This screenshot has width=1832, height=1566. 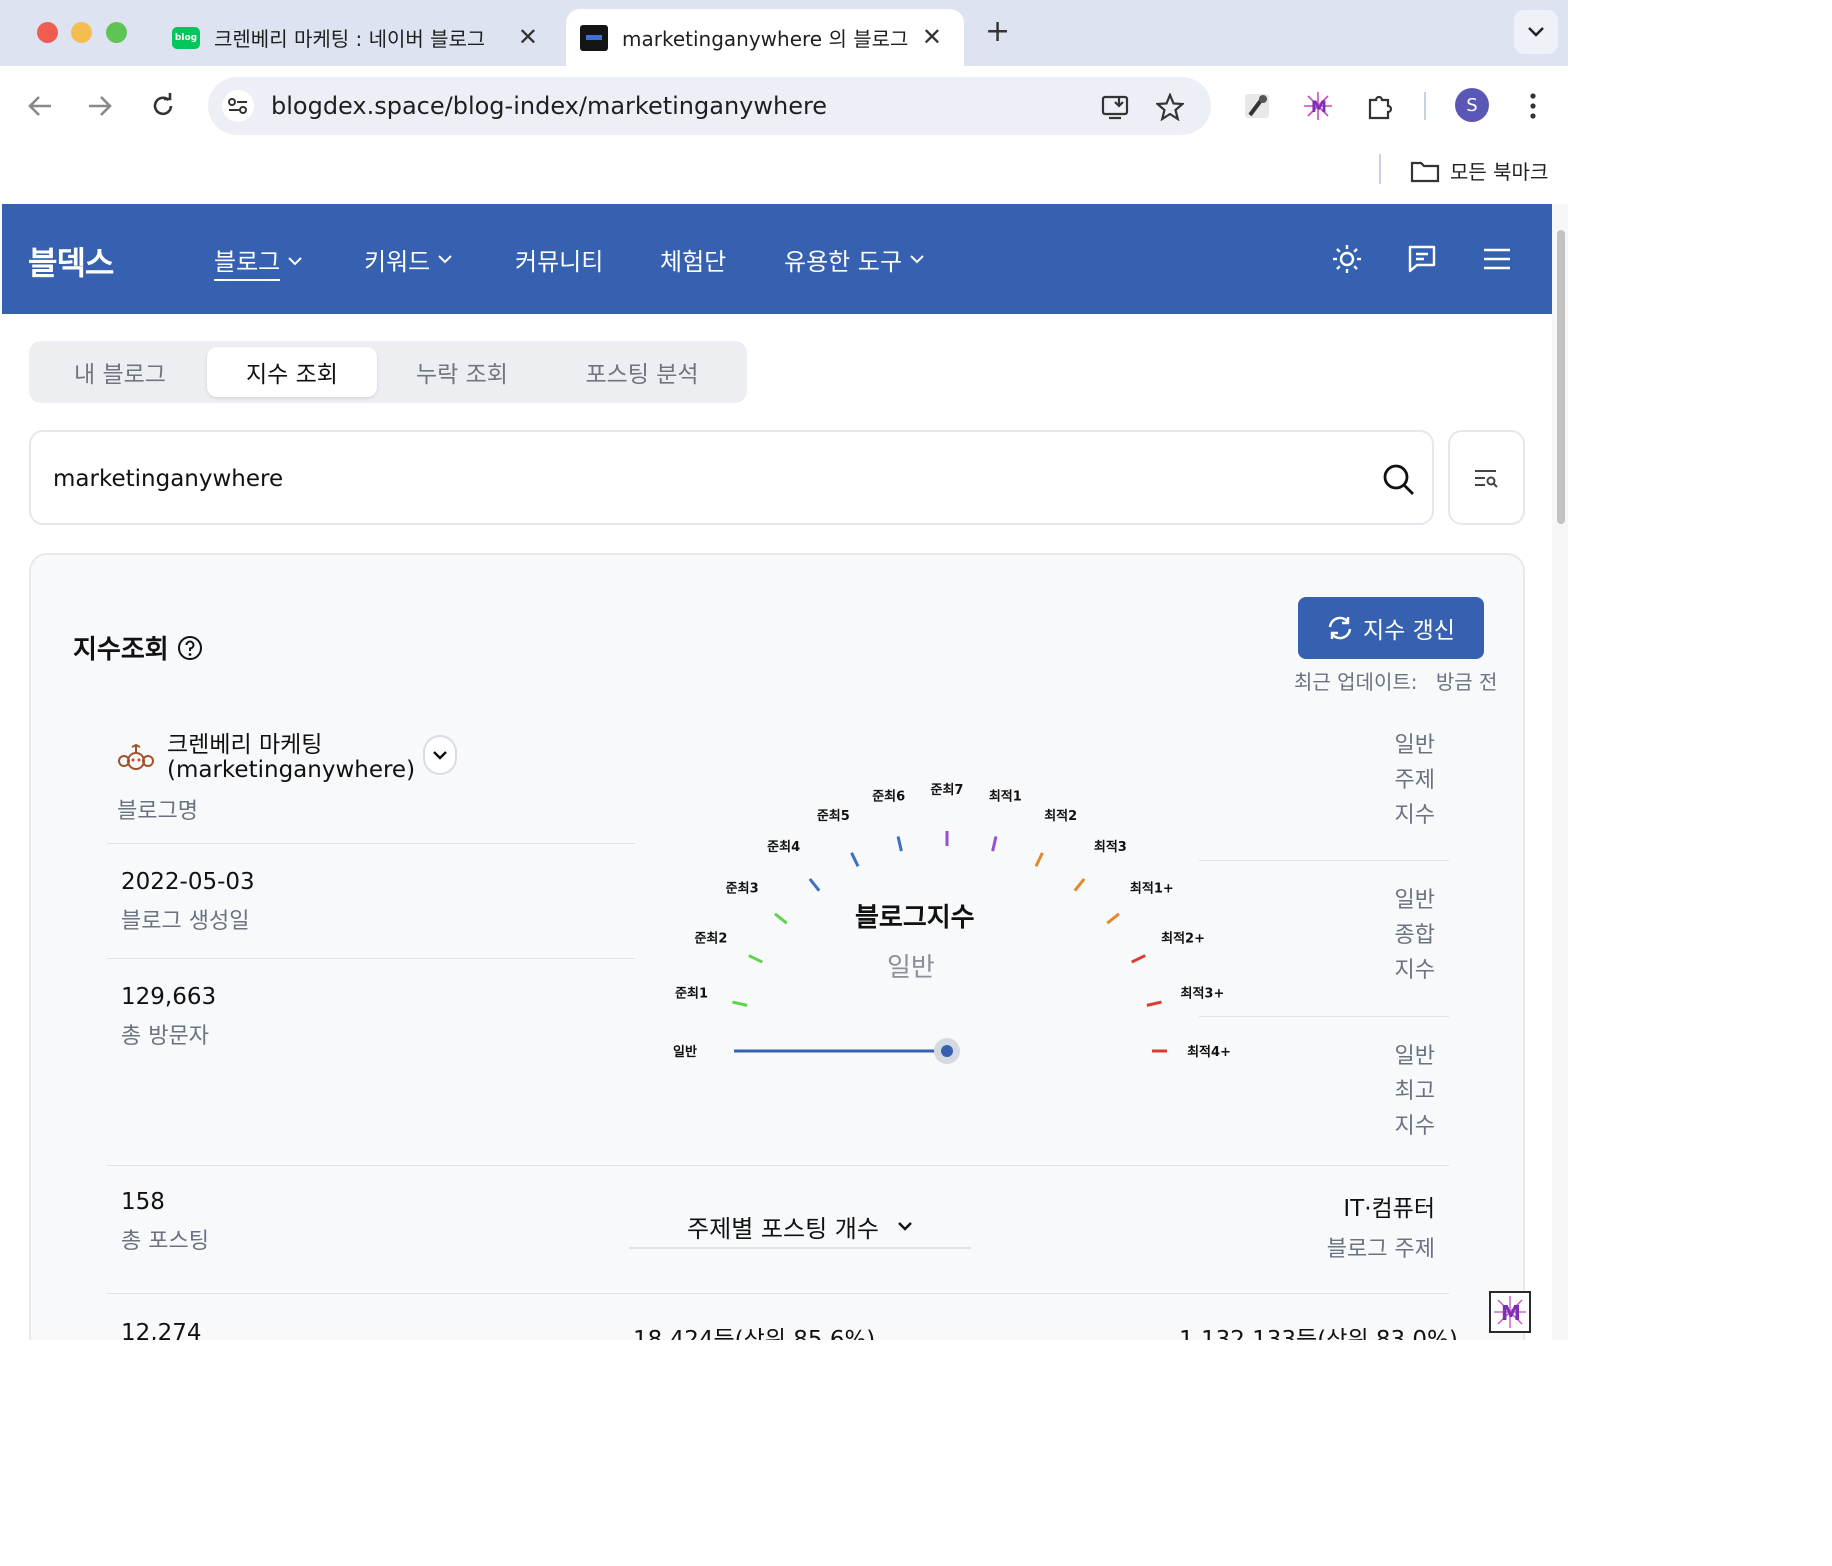 I want to click on blog-theme-caption: 블로그 주제, so click(x=1380, y=1249).